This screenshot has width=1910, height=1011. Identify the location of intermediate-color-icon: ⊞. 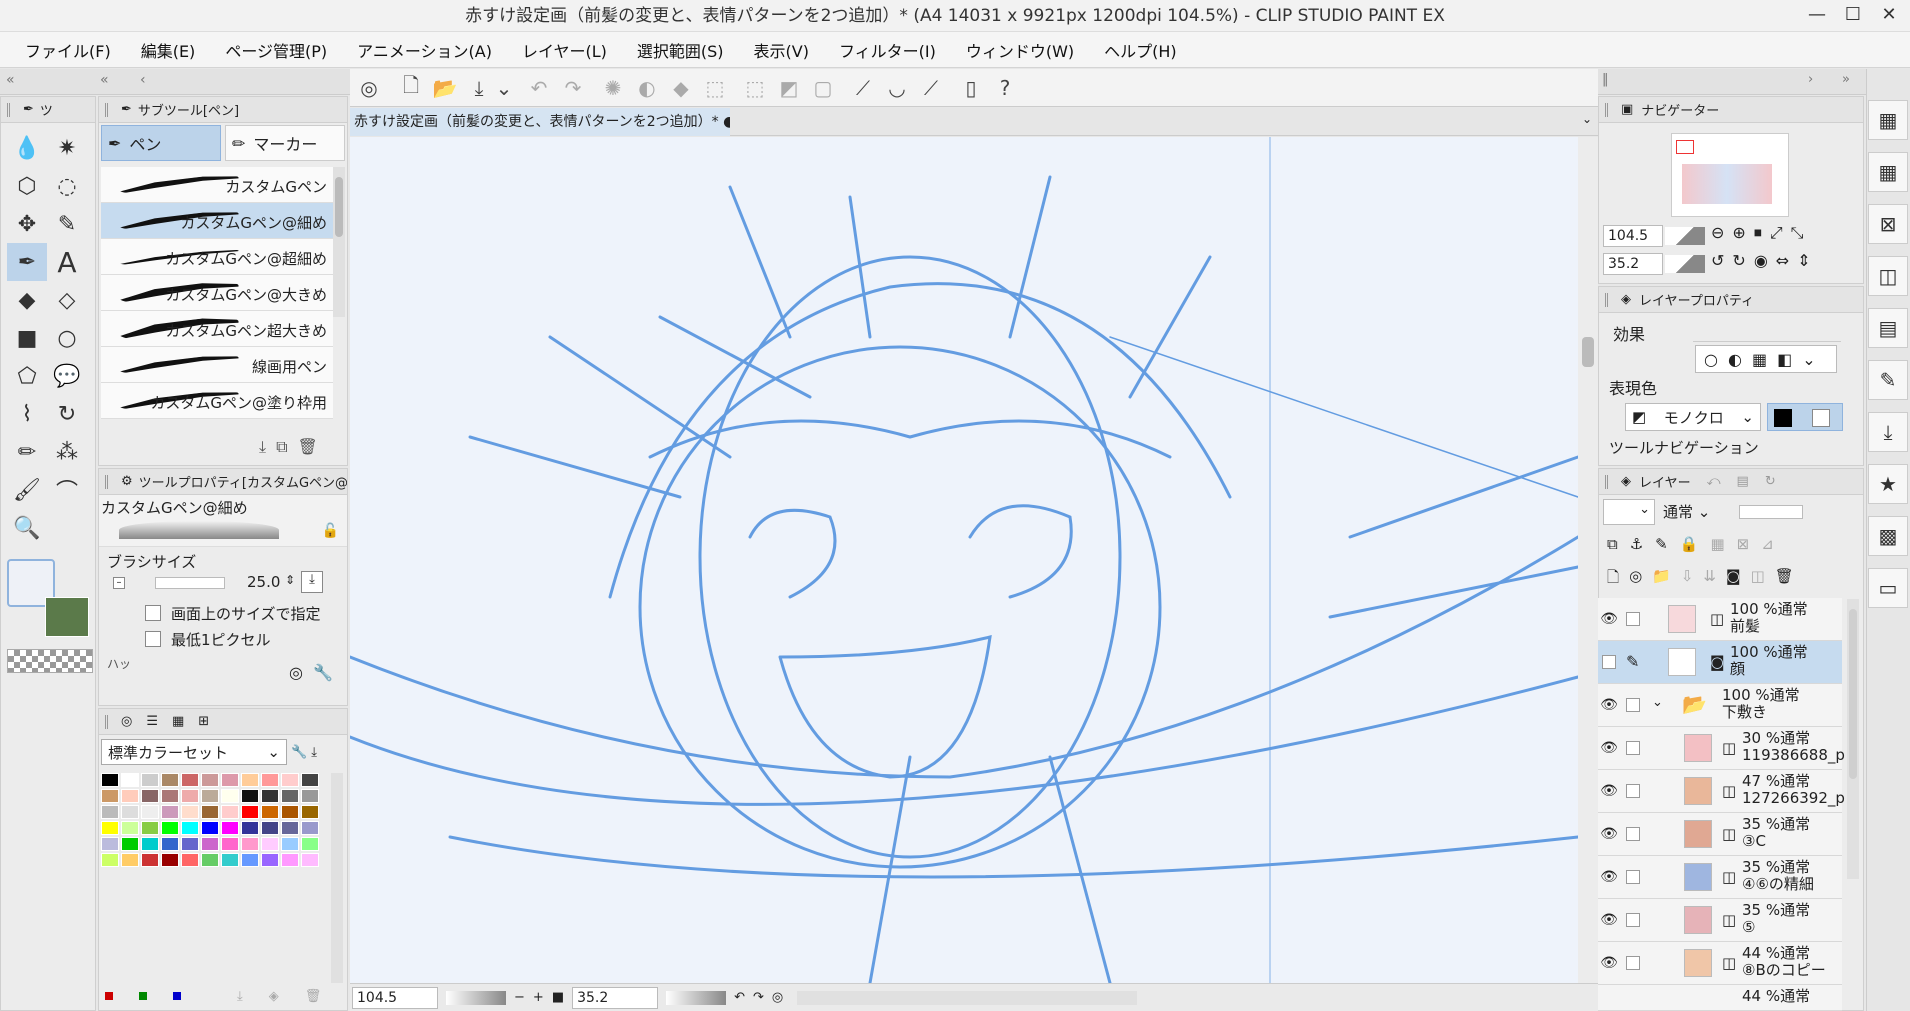
(203, 721).